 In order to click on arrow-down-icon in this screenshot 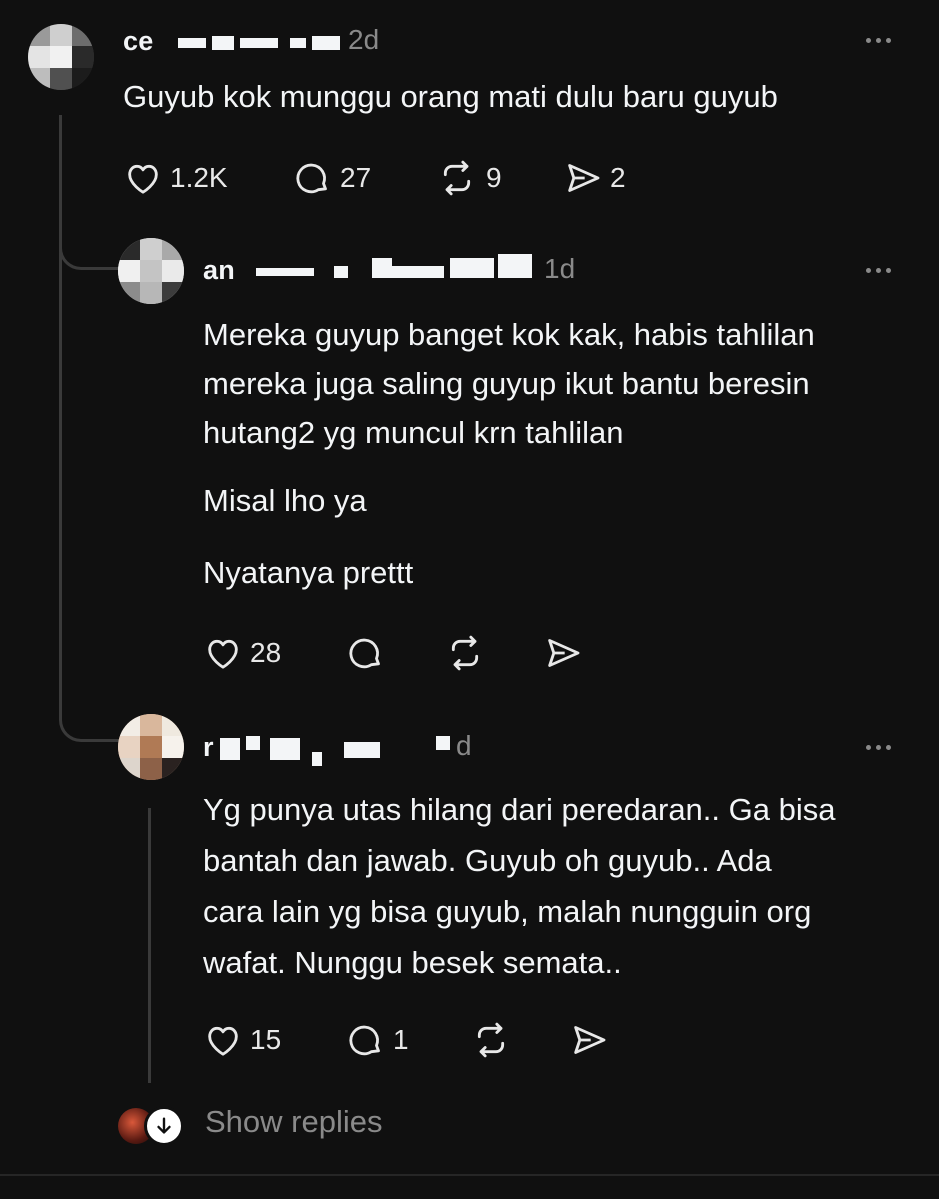, I will do `click(164, 1126)`.